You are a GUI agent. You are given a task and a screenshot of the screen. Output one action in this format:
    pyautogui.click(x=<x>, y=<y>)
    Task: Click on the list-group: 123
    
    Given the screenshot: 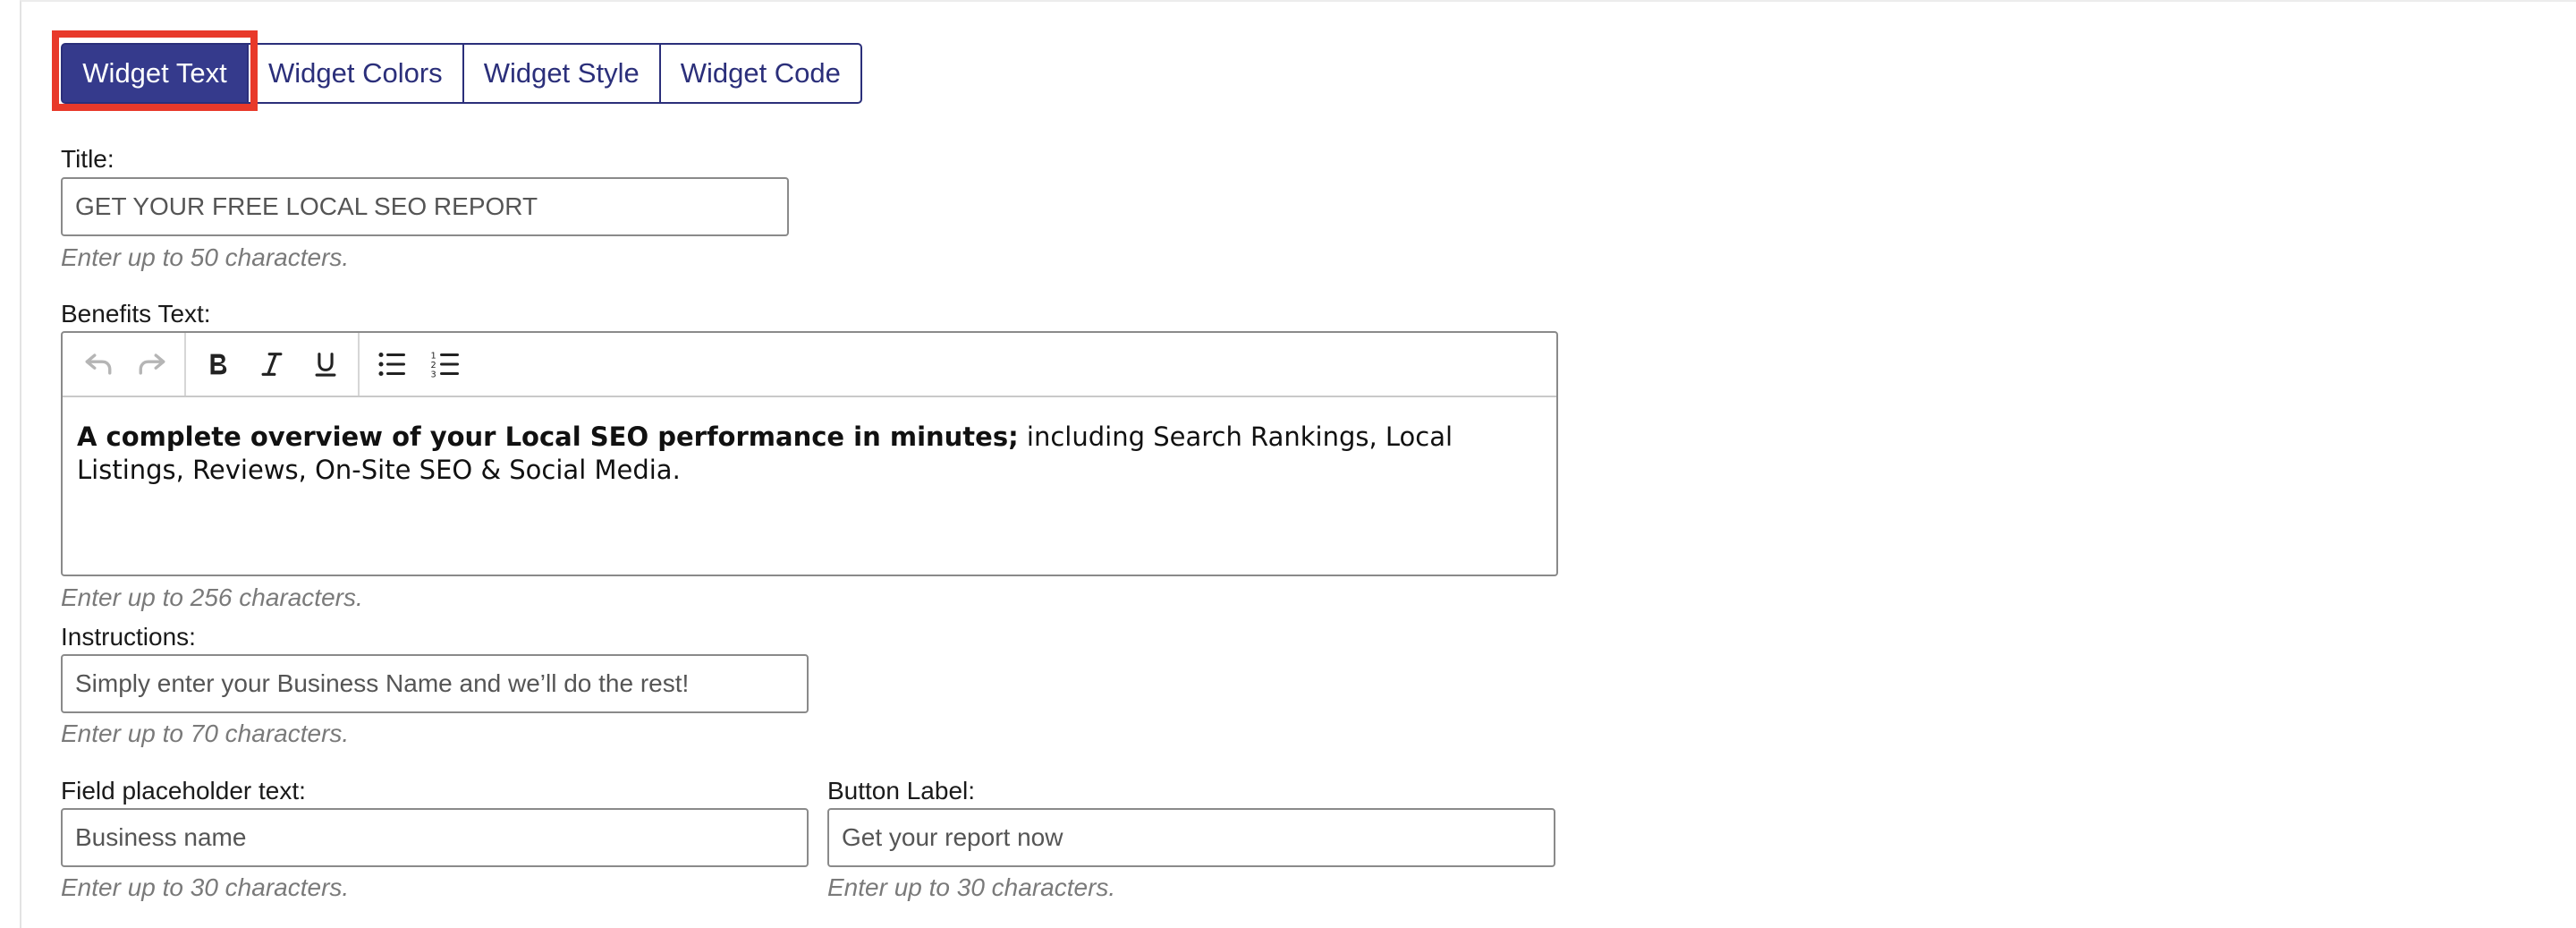 What is the action you would take?
    pyautogui.click(x=419, y=365)
    